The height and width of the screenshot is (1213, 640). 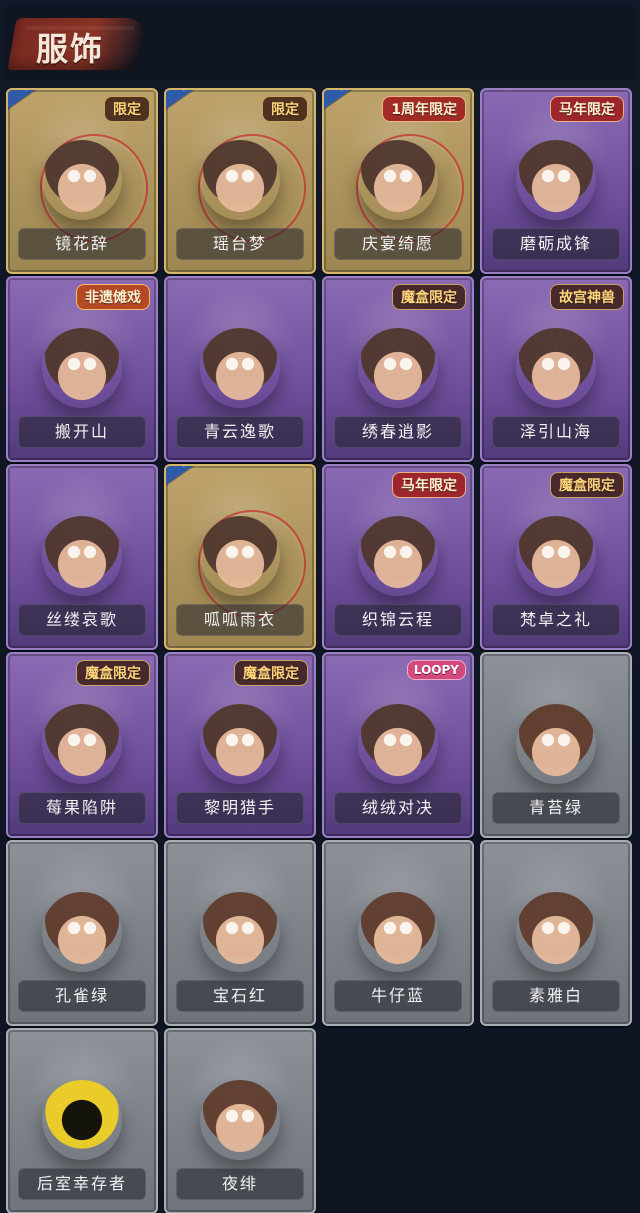 I want to click on outfit-name: 素雅白, so click(x=556, y=996).